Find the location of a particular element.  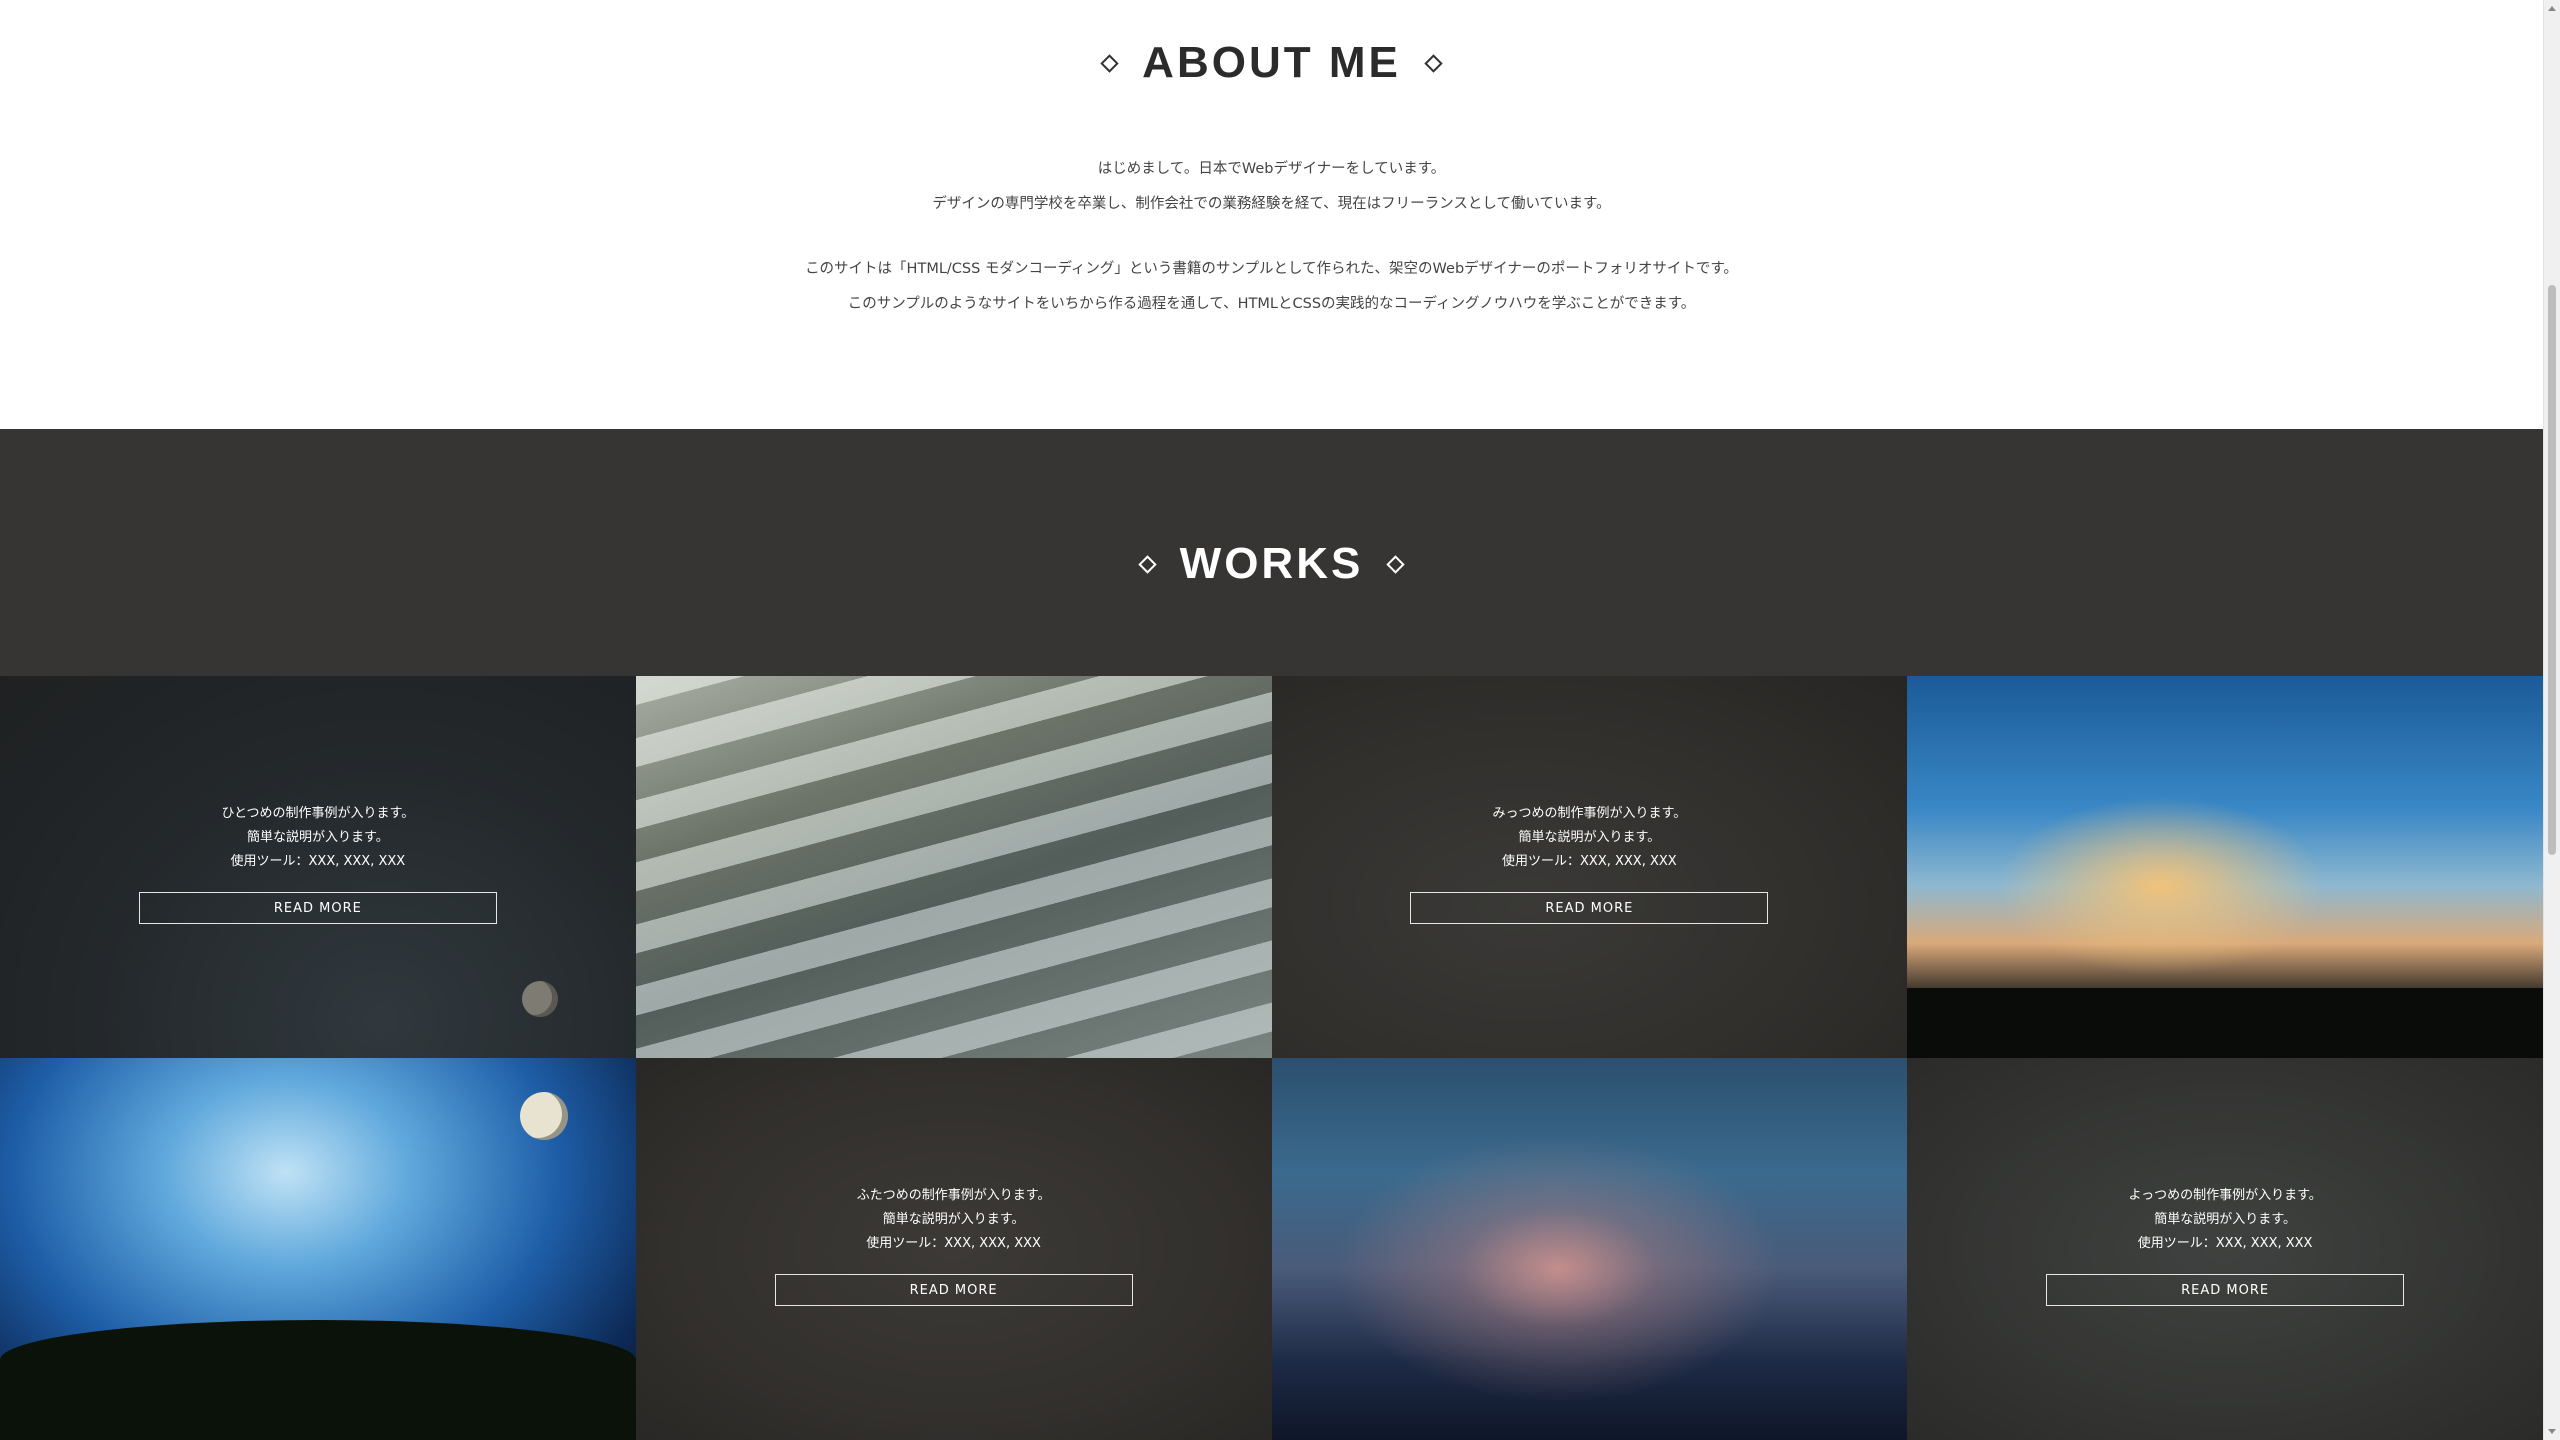

work-title-text: みっつめの制作事例が入ります。 is located at coordinates (1589, 813).